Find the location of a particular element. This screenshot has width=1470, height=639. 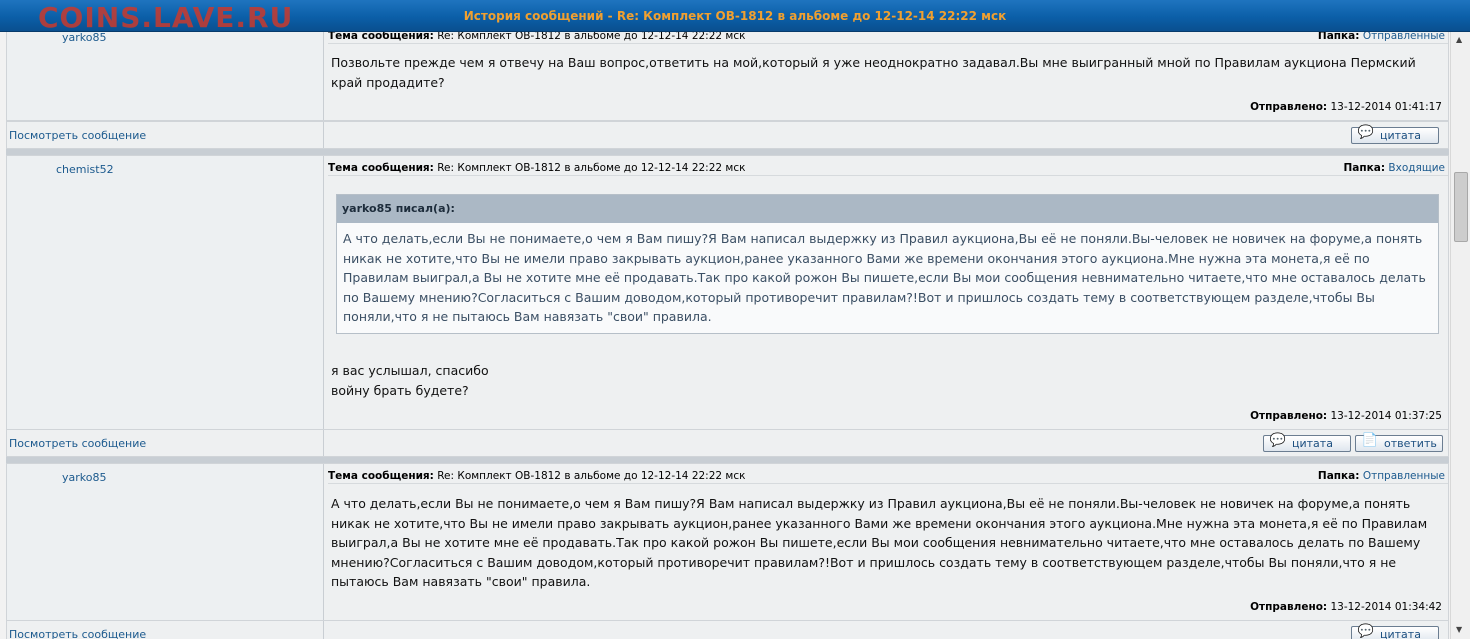

message-text-line-1: я вас услышал, спасибо is located at coordinates (410, 370).